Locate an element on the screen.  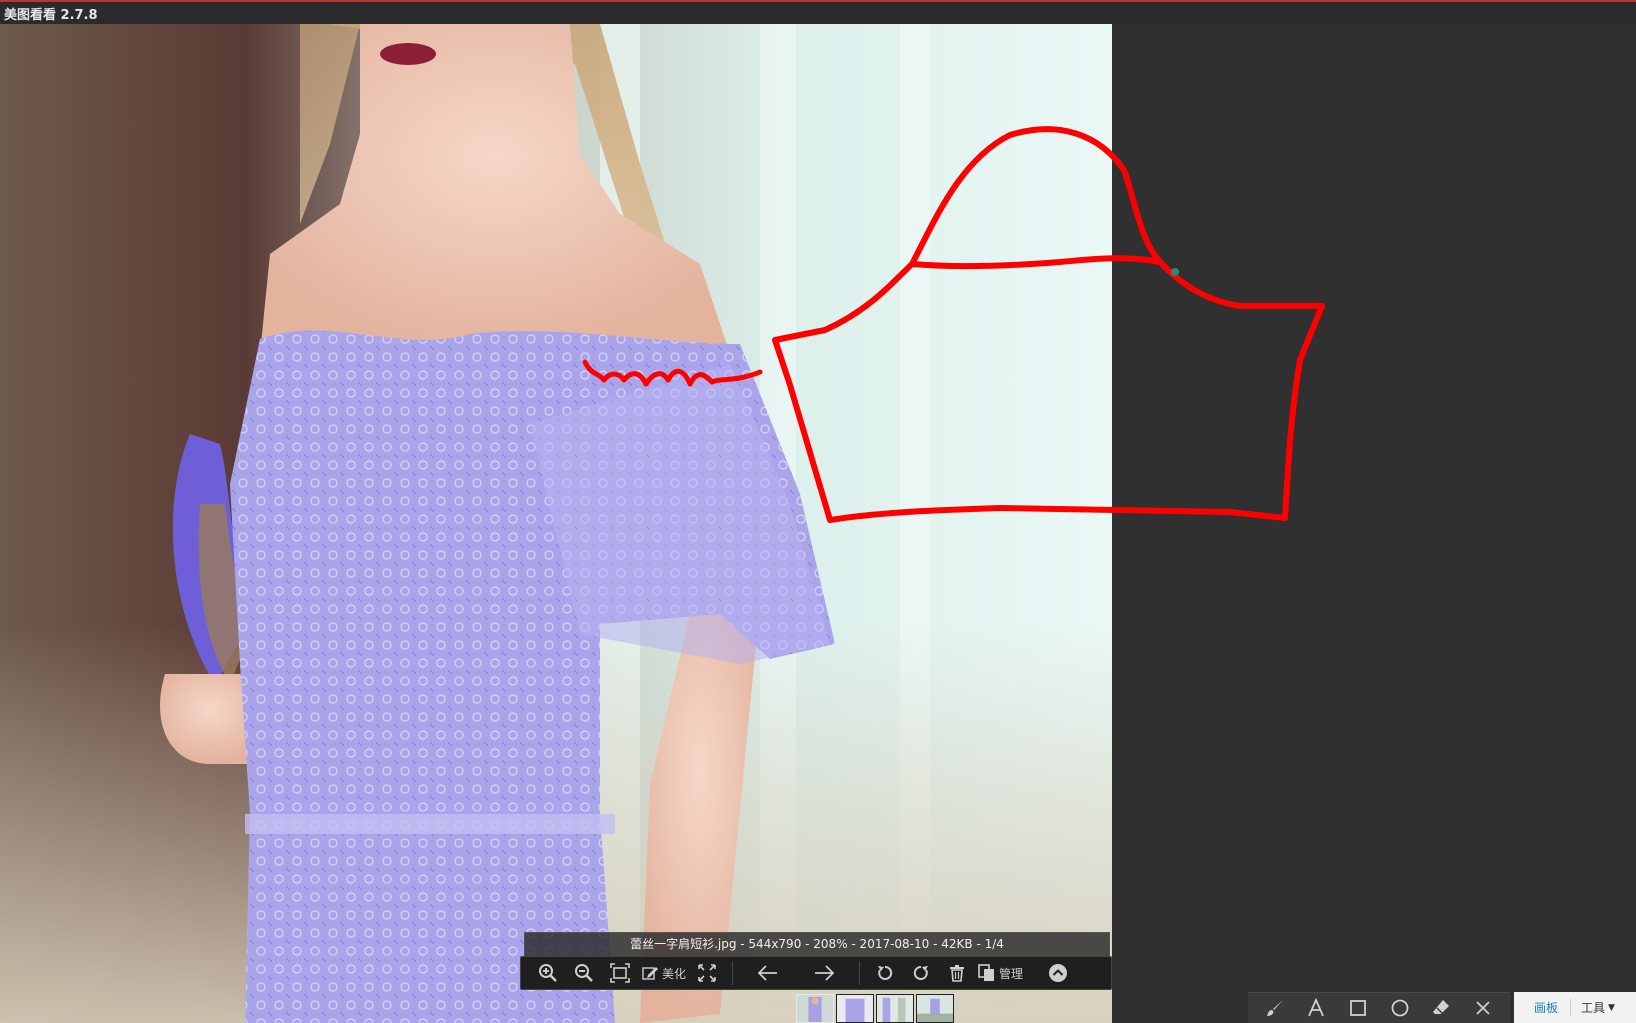
rotate-right-icon is located at coordinates (921, 972).